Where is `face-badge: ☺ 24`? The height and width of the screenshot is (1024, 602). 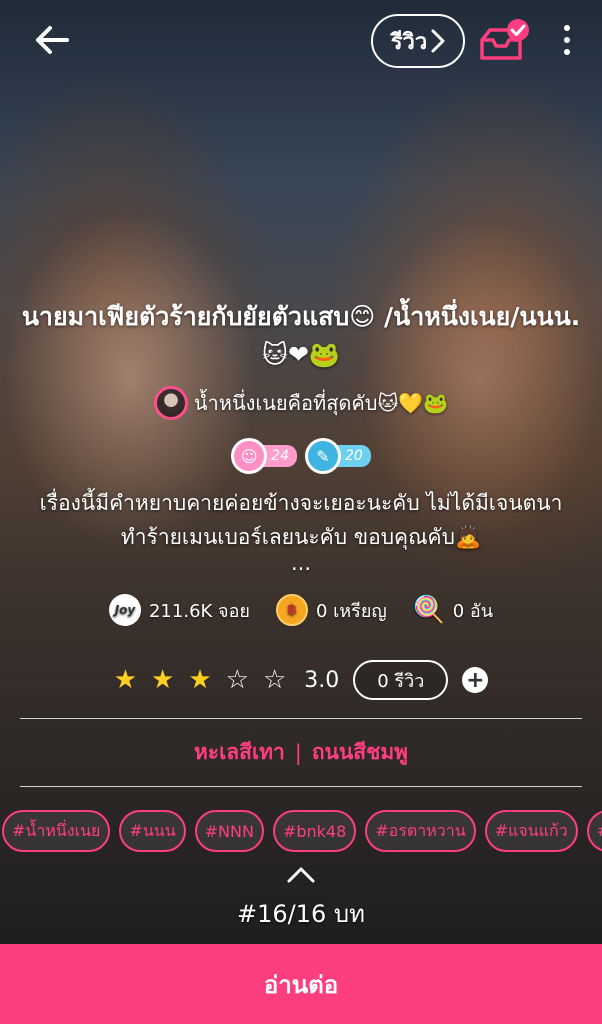 face-badge: ☺ 24 is located at coordinates (264, 456).